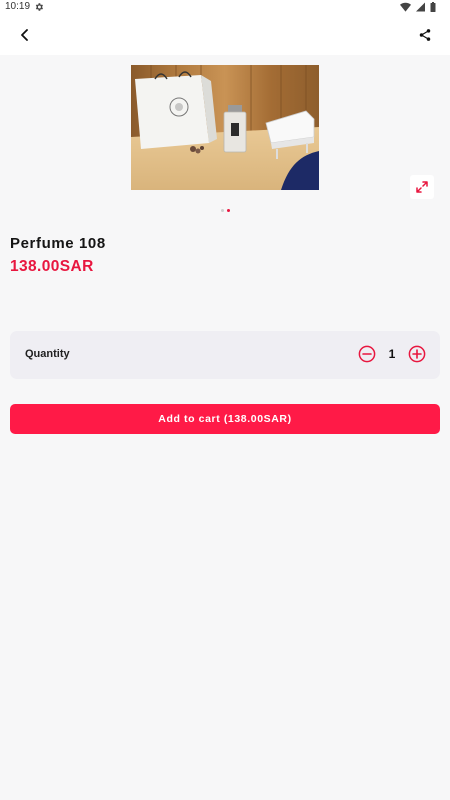 This screenshot has width=450, height=800. What do you see at coordinates (228, 210) in the screenshot?
I see `pagination-dot-active` at bounding box center [228, 210].